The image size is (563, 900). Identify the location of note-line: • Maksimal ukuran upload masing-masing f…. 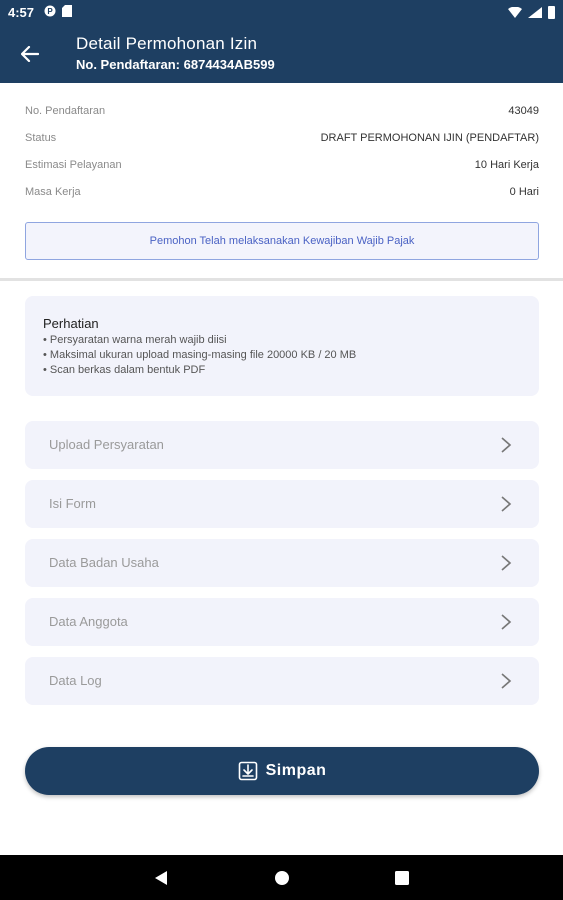
(200, 355).